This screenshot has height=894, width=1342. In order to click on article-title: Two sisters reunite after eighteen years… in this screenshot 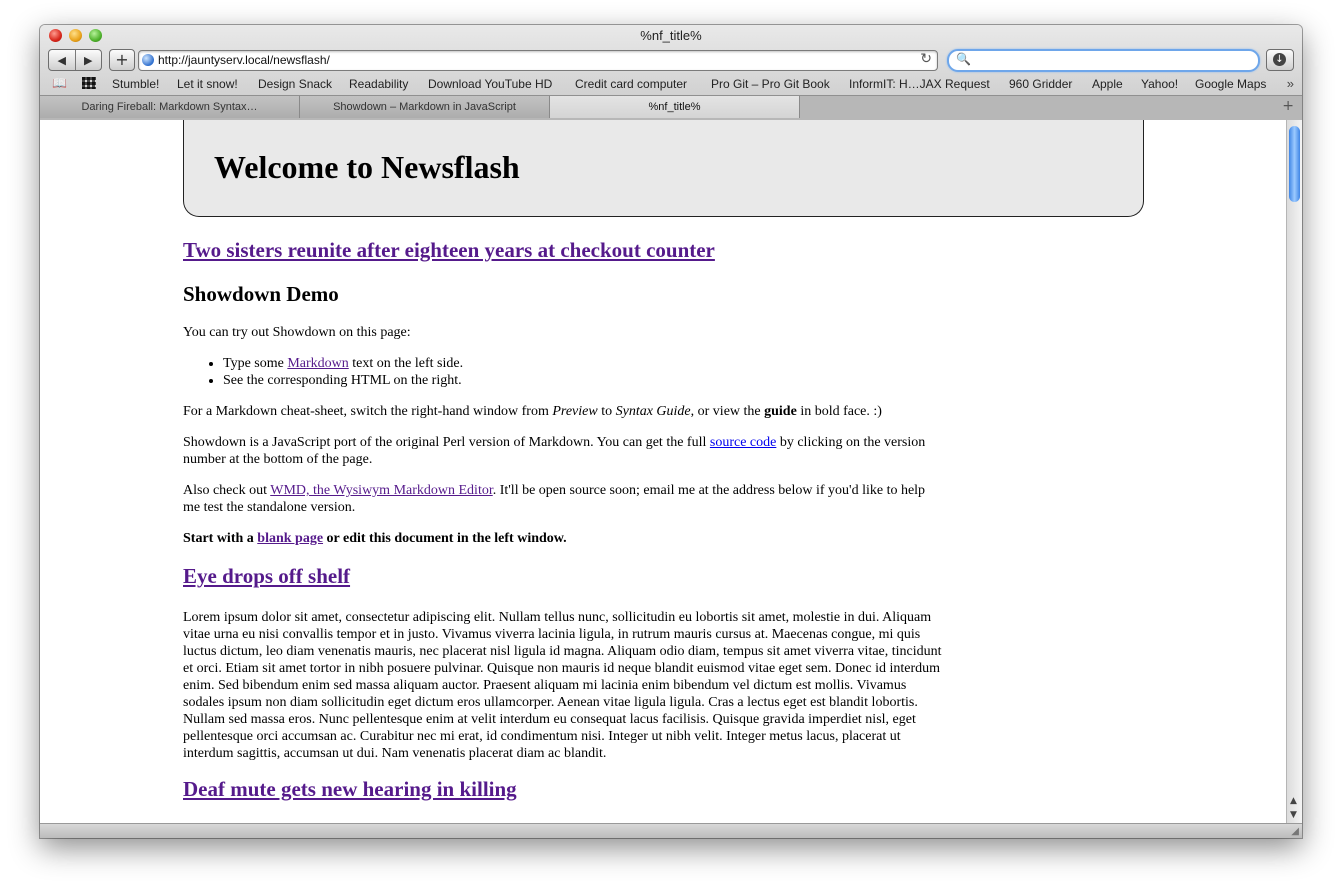, I will do `click(563, 250)`.